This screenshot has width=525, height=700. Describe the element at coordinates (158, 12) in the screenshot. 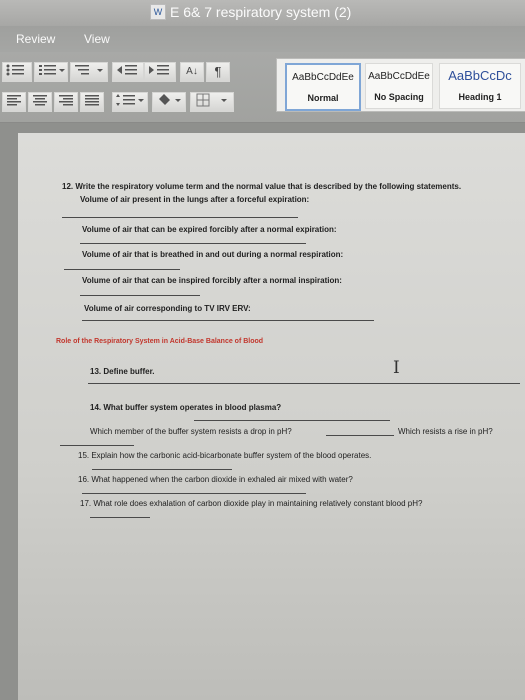

I see `word-doc-icon: W` at that location.